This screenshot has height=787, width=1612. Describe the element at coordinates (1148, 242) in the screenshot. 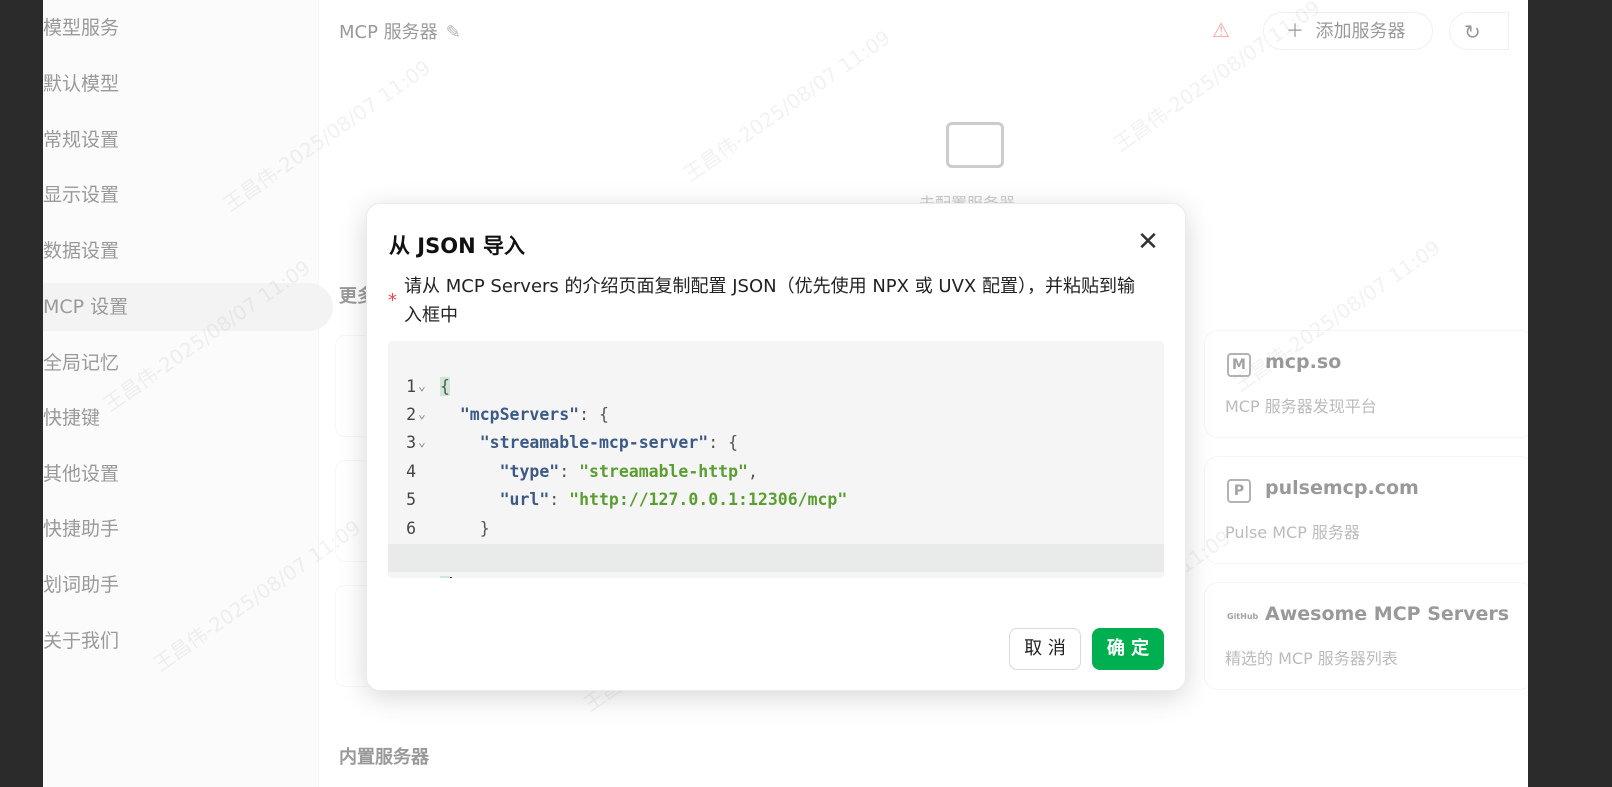

I see `close-icon: ✕` at that location.